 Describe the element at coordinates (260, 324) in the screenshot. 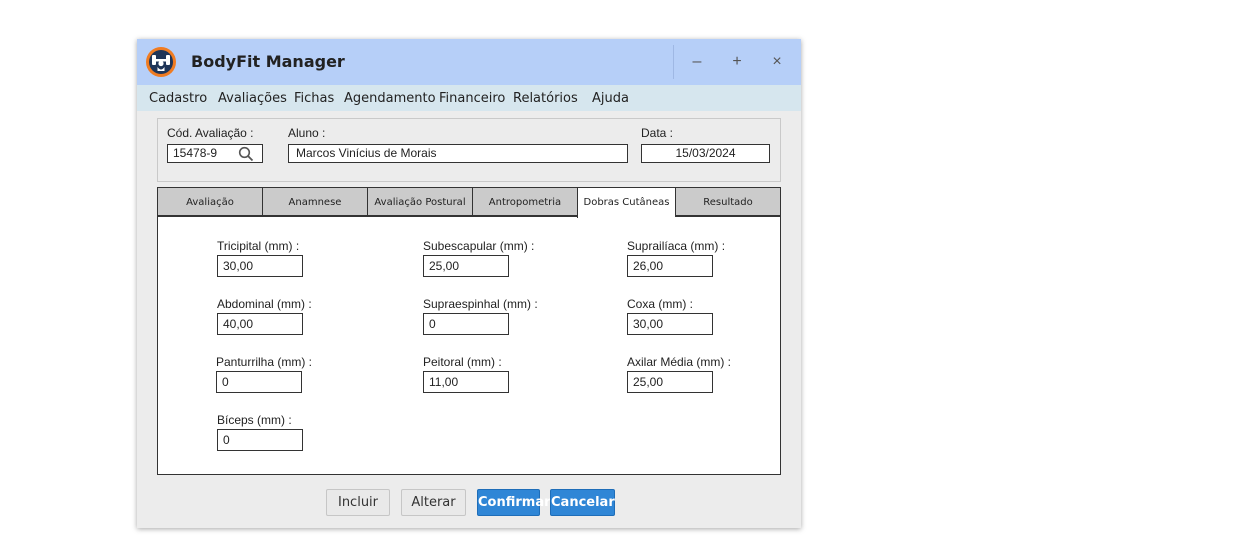

I see `abdominal-input: 40,00` at that location.